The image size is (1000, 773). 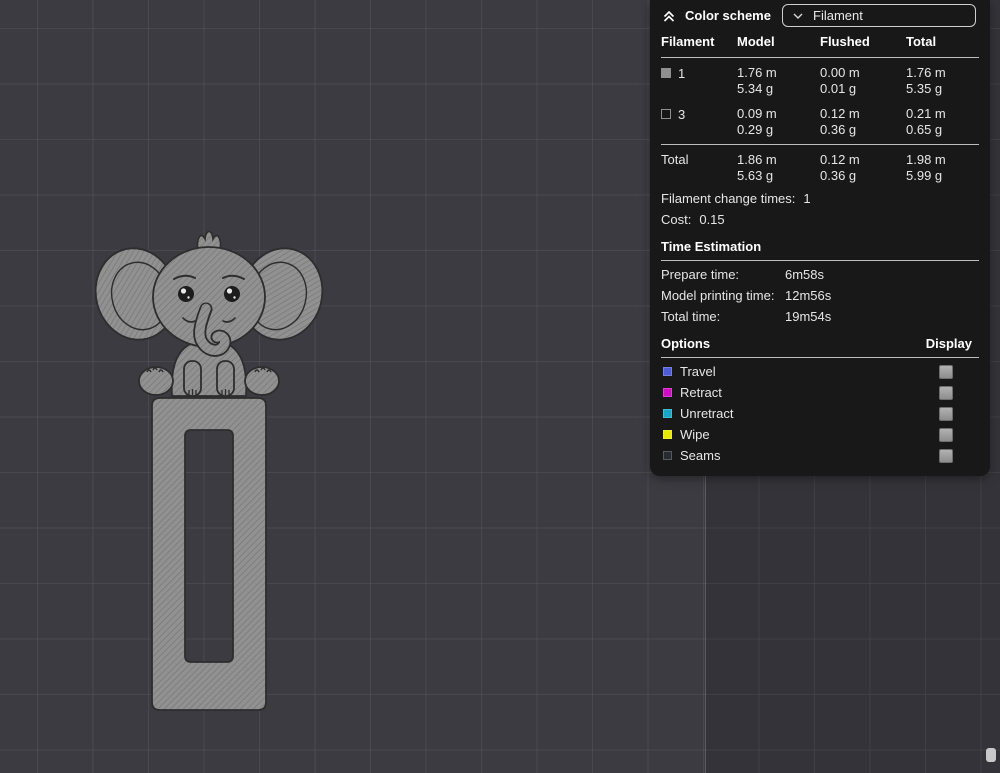 What do you see at coordinates (807, 198) in the screenshot?
I see `stat-value: 1` at bounding box center [807, 198].